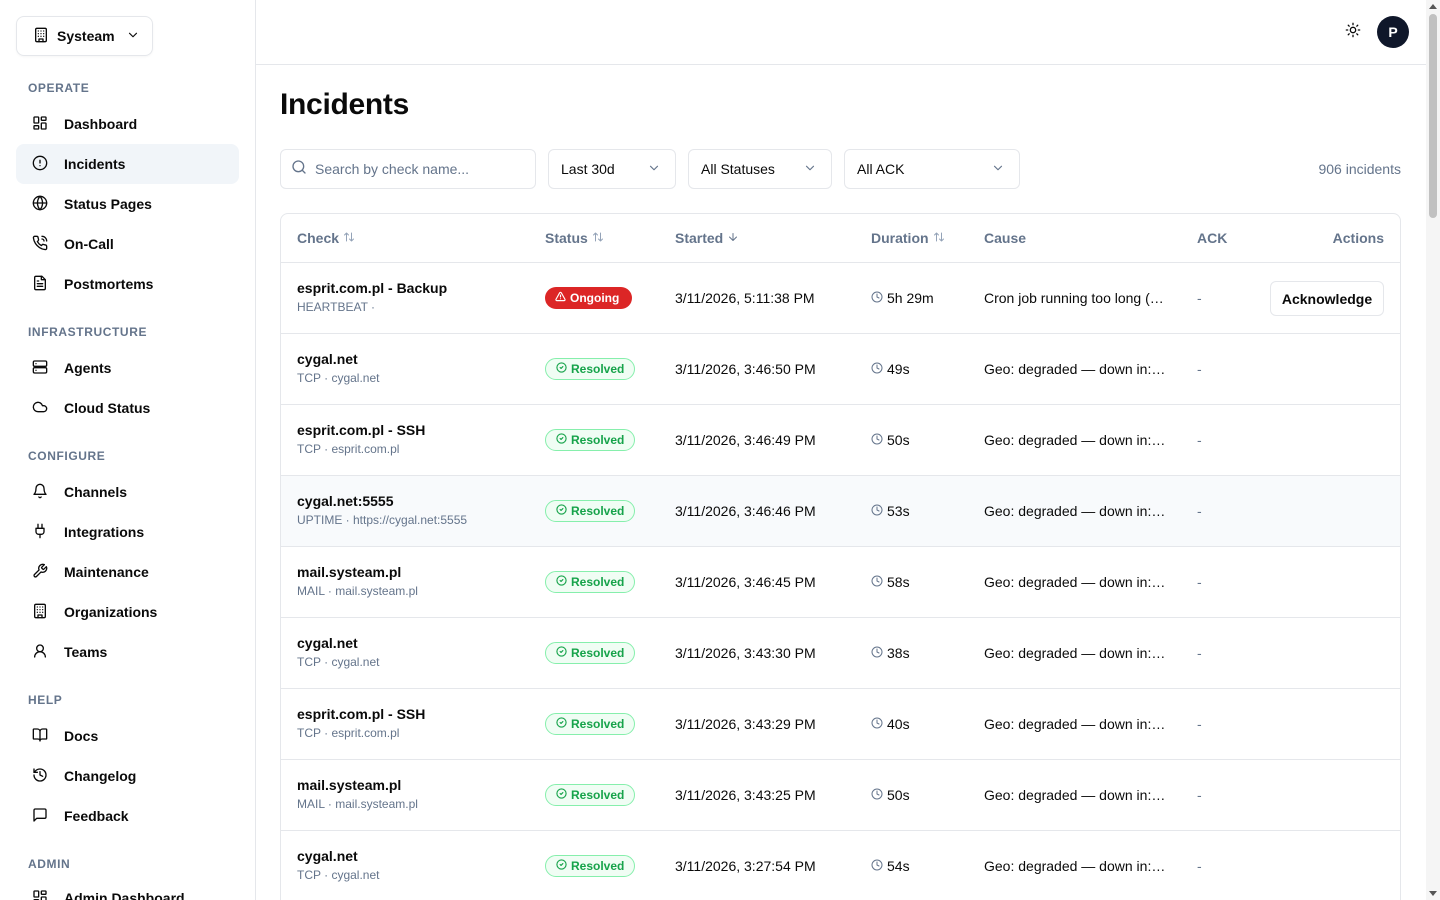  I want to click on sidebar-item-channels: Channels, so click(127, 492).